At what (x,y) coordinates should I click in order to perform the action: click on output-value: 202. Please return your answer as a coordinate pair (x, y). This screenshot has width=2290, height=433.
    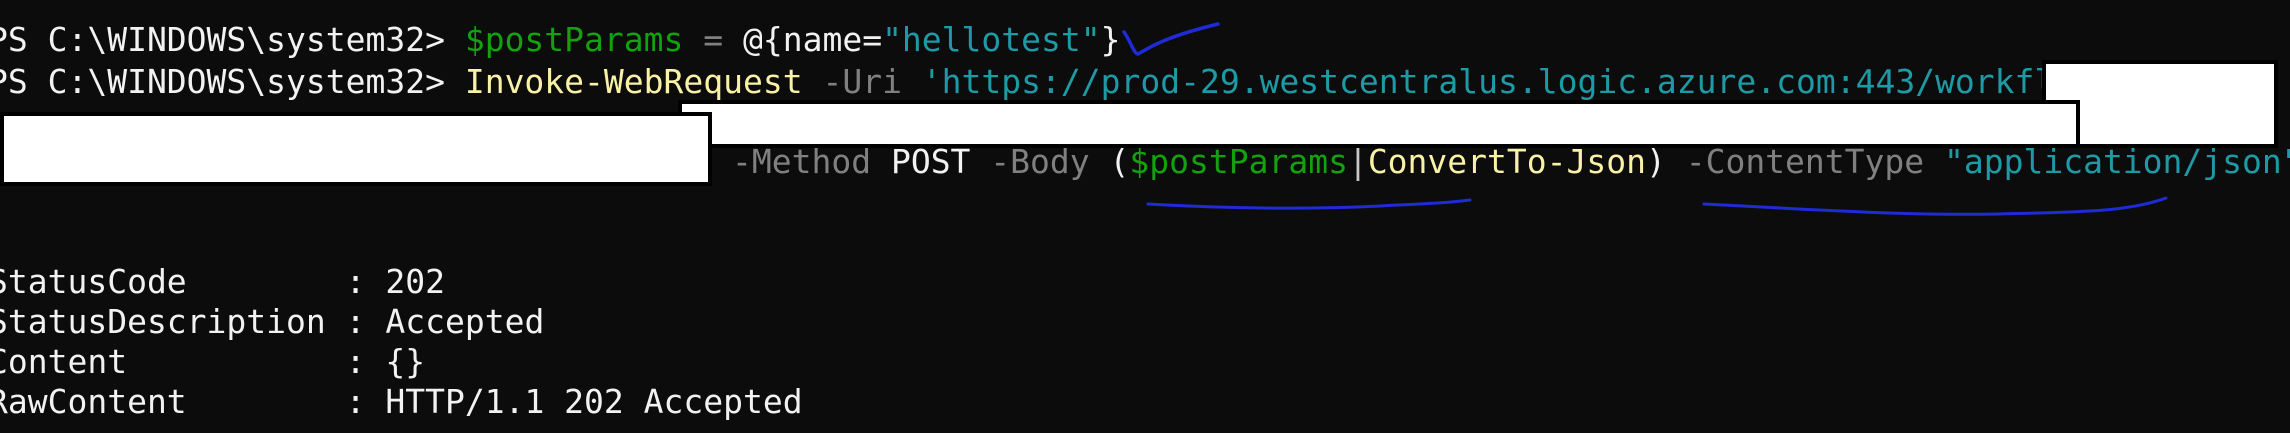
    Looking at the image, I should click on (415, 281).